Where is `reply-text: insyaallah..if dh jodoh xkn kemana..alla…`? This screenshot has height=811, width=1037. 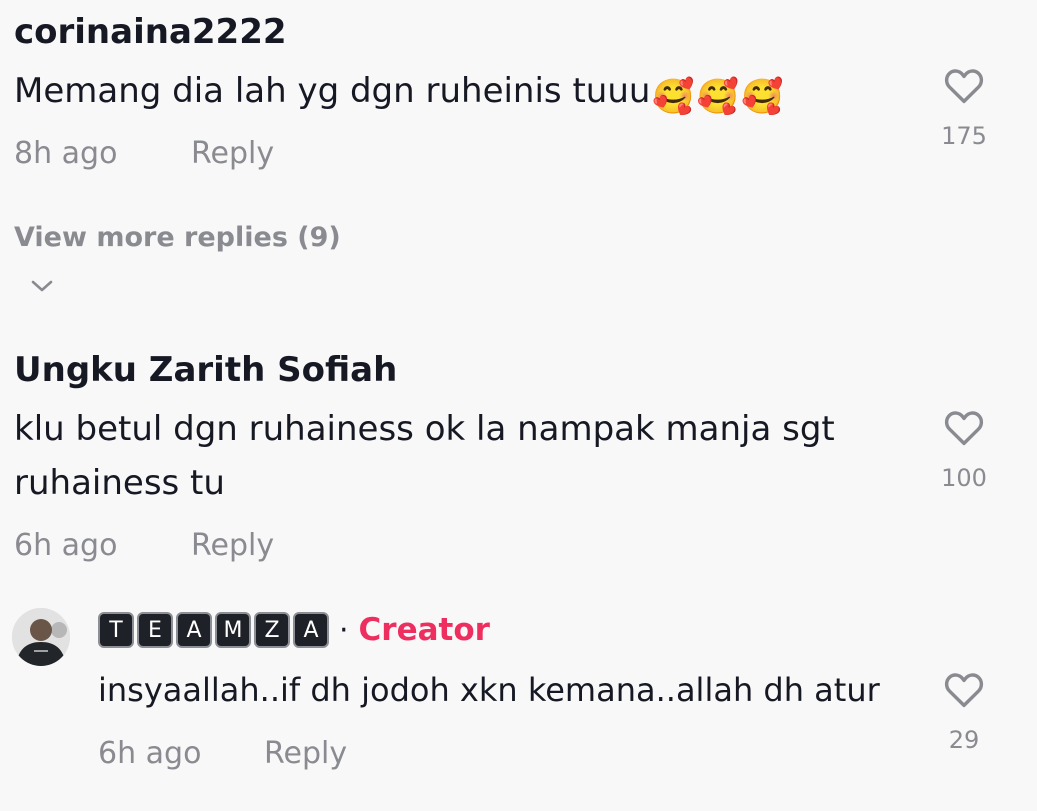
reply-text: insyaallah..if dh jodoh xkn kemana..alla… is located at coordinates (489, 690).